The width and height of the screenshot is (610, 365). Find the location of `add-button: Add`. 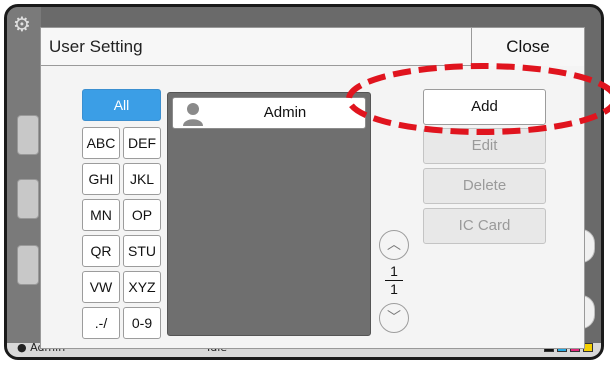

add-button: Add is located at coordinates (484, 107).